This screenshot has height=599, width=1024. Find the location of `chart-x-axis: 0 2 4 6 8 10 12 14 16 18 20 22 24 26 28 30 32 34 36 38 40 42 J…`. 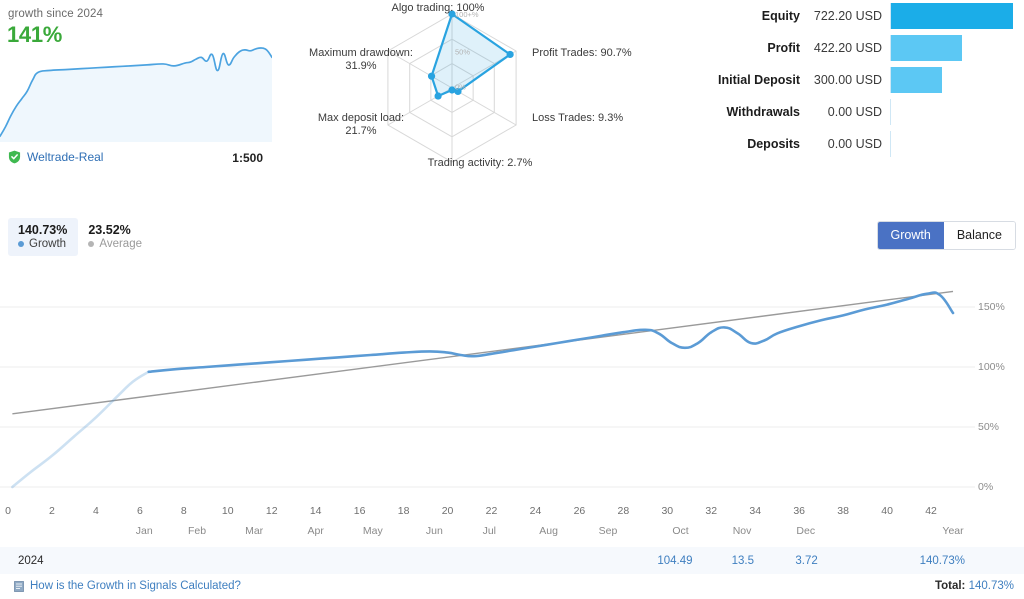

chart-x-axis: 0 2 4 6 8 10 12 14 16 18 20 22 24 26 28 30 32 34 36 38 40 42 J… is located at coordinates (512, 525).